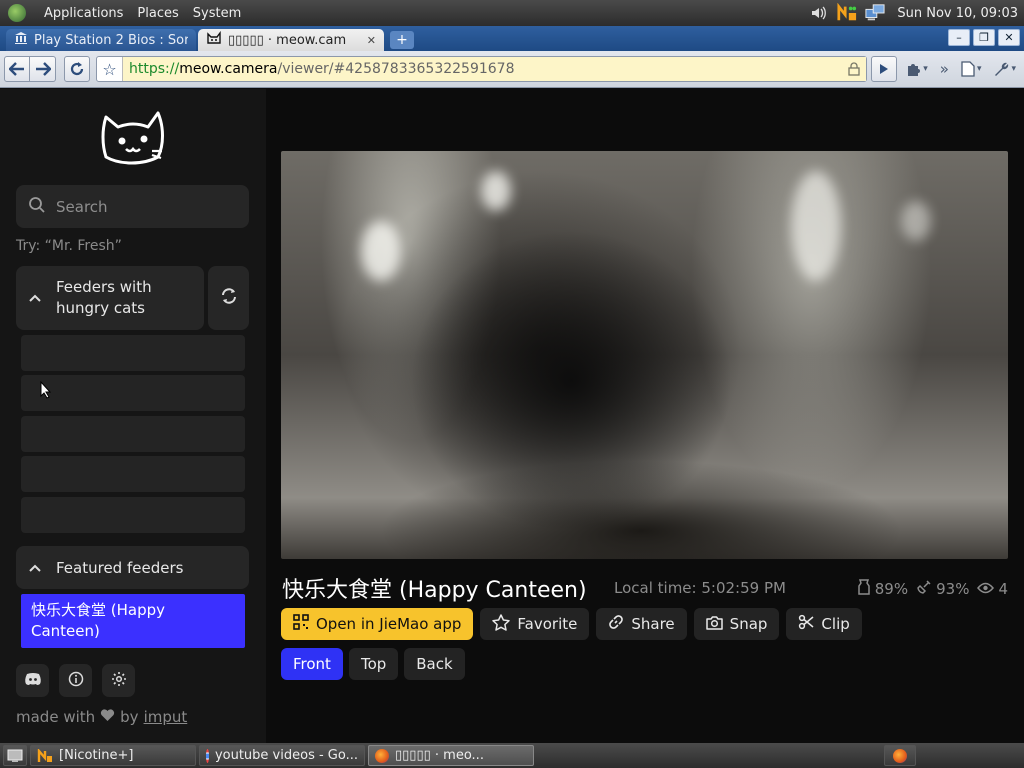 The image size is (1024, 768). Describe the element at coordinates (166, 717) in the screenshot. I see `author-link: imput` at that location.